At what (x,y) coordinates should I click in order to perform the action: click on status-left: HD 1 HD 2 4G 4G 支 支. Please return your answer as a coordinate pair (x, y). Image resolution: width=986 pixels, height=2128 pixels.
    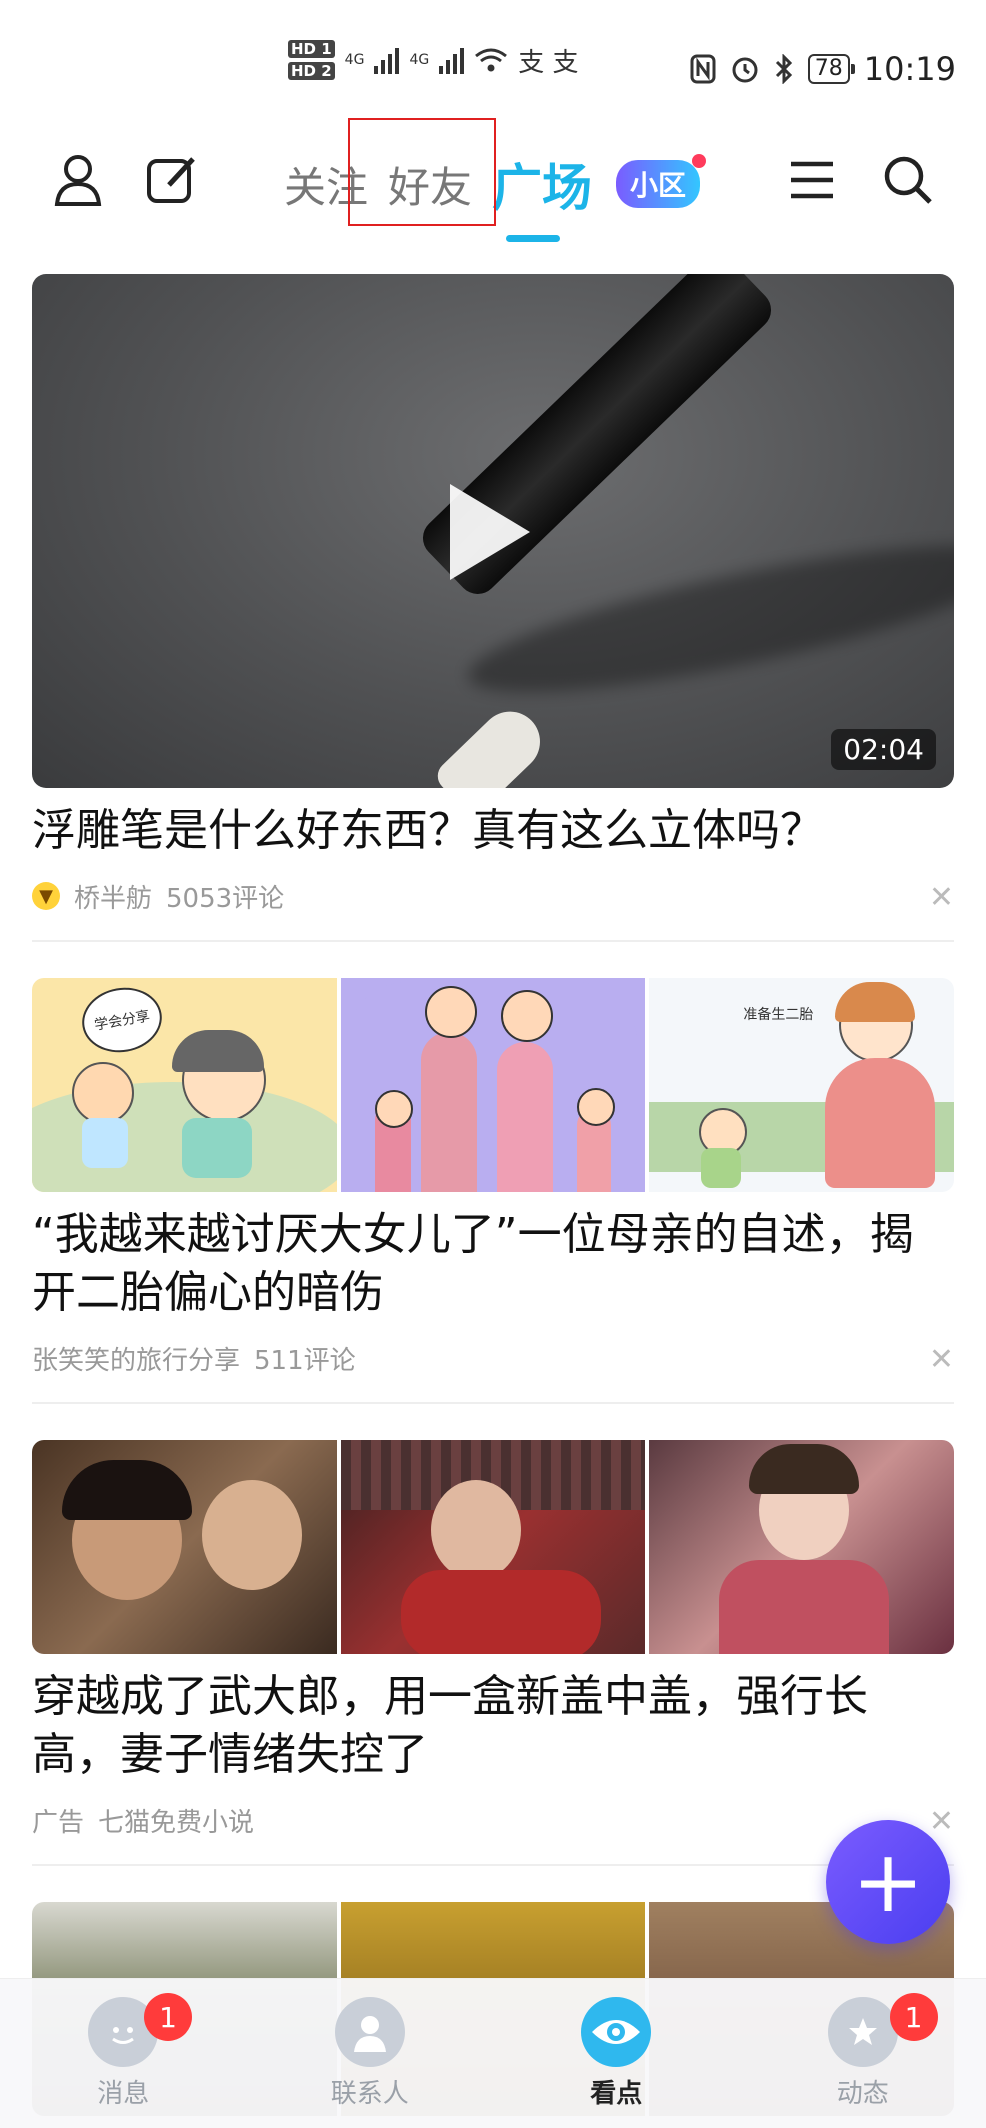
    Looking at the image, I should click on (433, 60).